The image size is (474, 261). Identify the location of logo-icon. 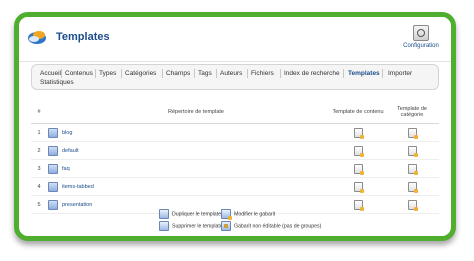
(37, 37).